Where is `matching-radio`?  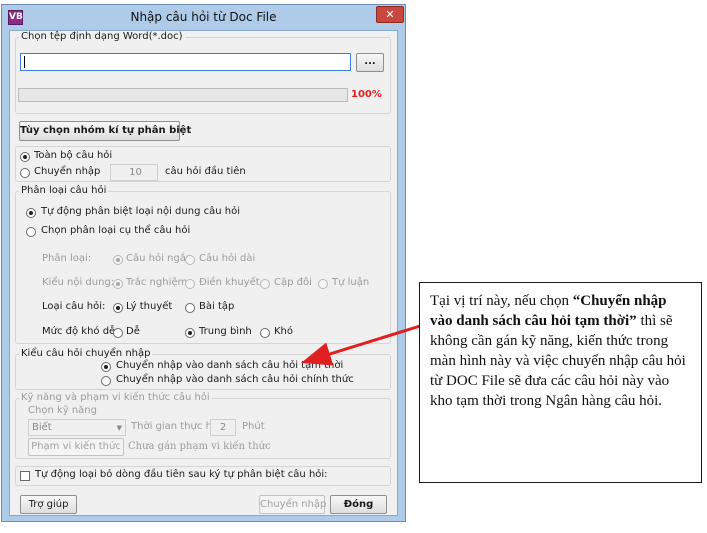
matching-radio is located at coordinates (265, 284).